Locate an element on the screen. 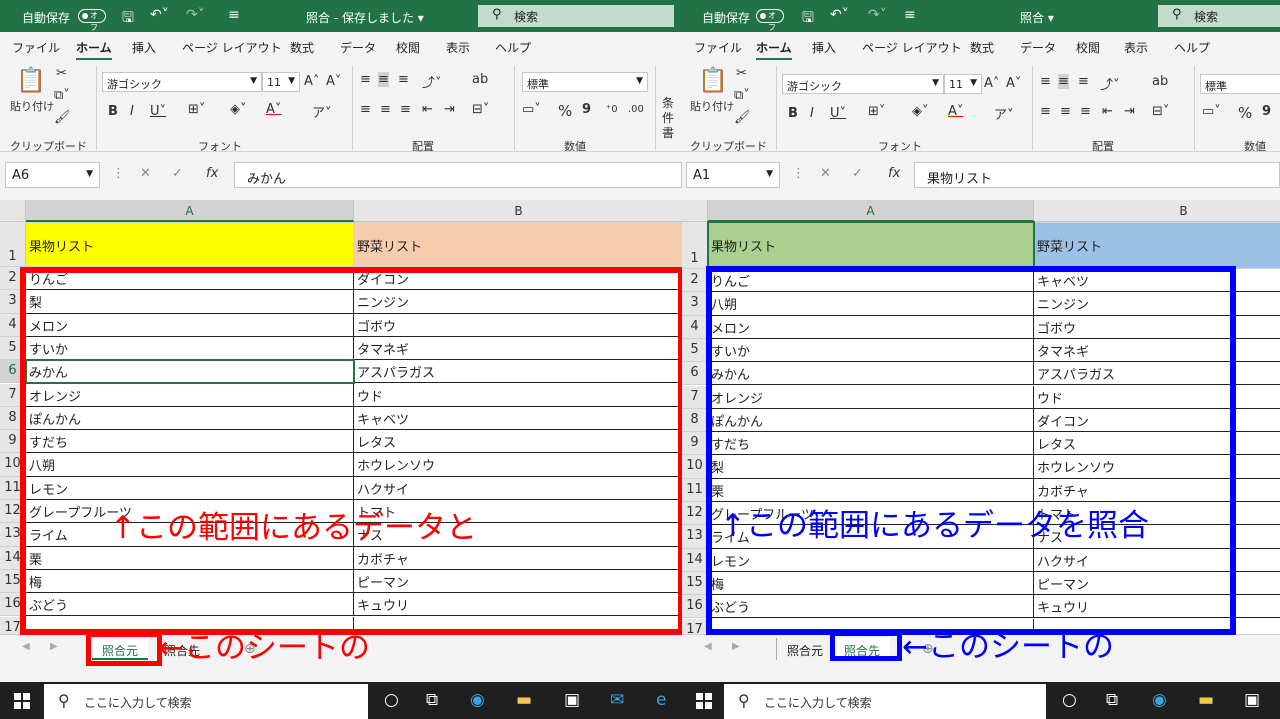 This screenshot has width=1280, height=719. cell-a: 梅 is located at coordinates (190, 581).